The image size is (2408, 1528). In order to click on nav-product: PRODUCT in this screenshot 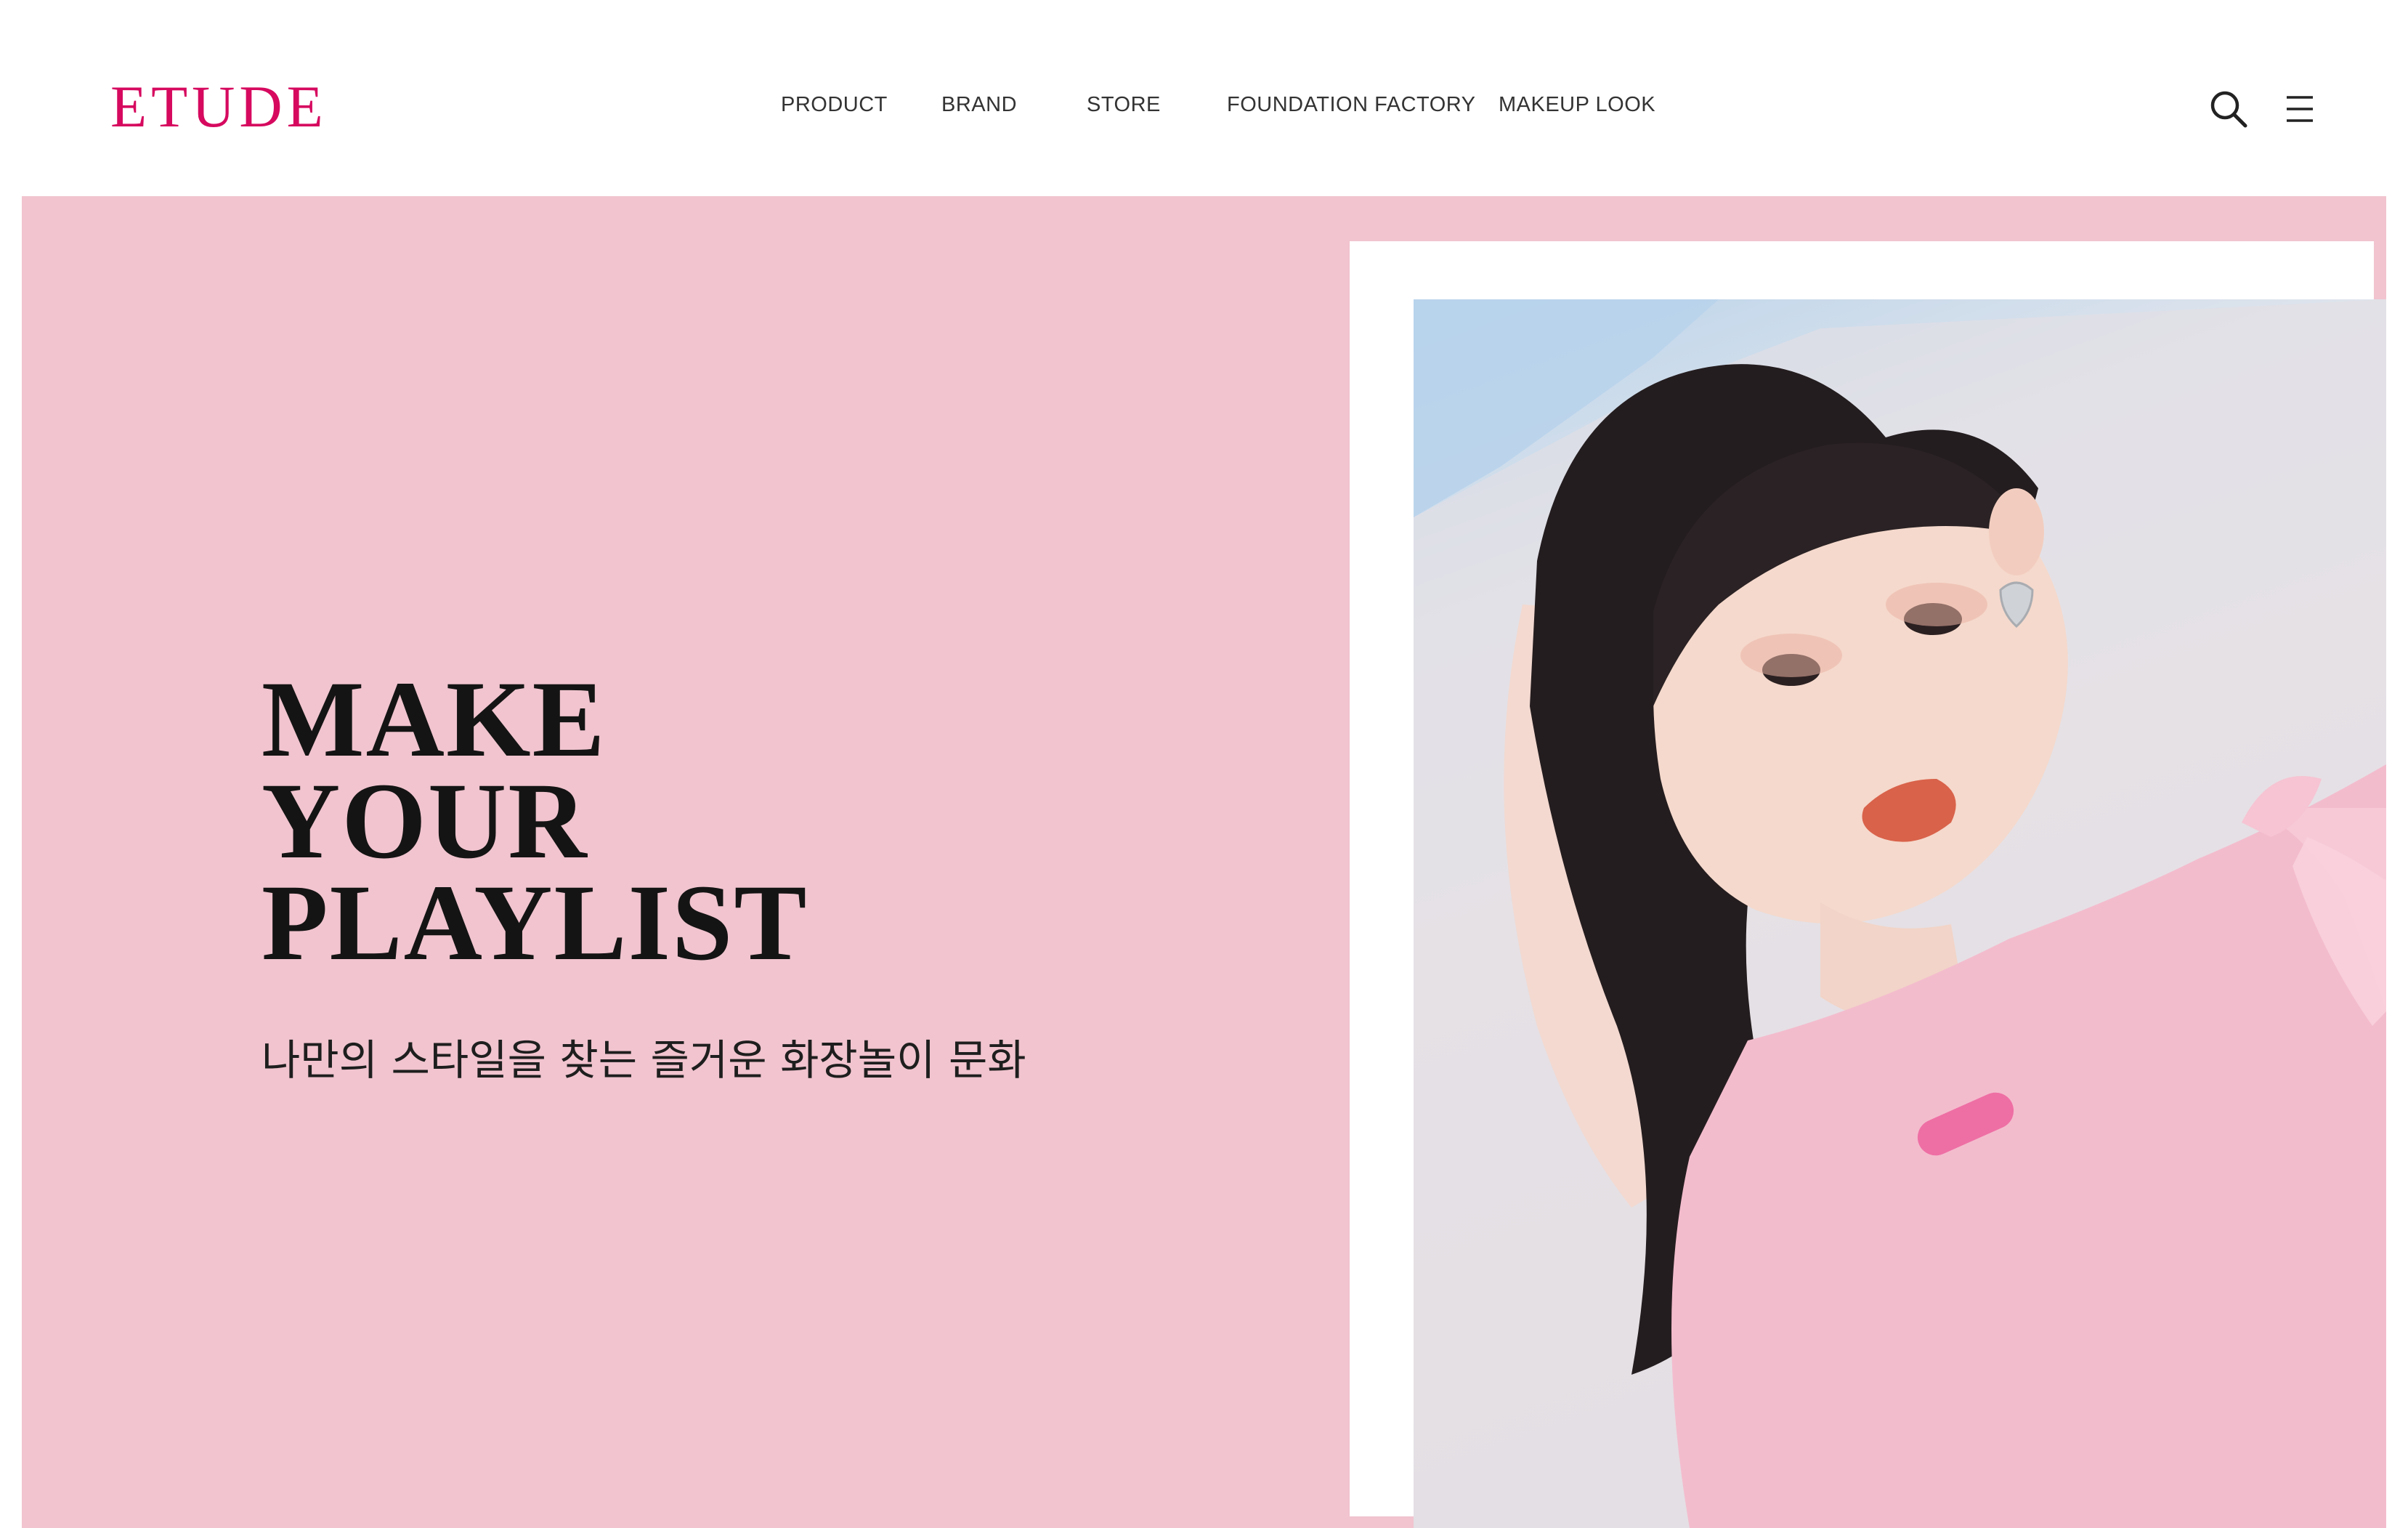, I will do `click(834, 105)`.